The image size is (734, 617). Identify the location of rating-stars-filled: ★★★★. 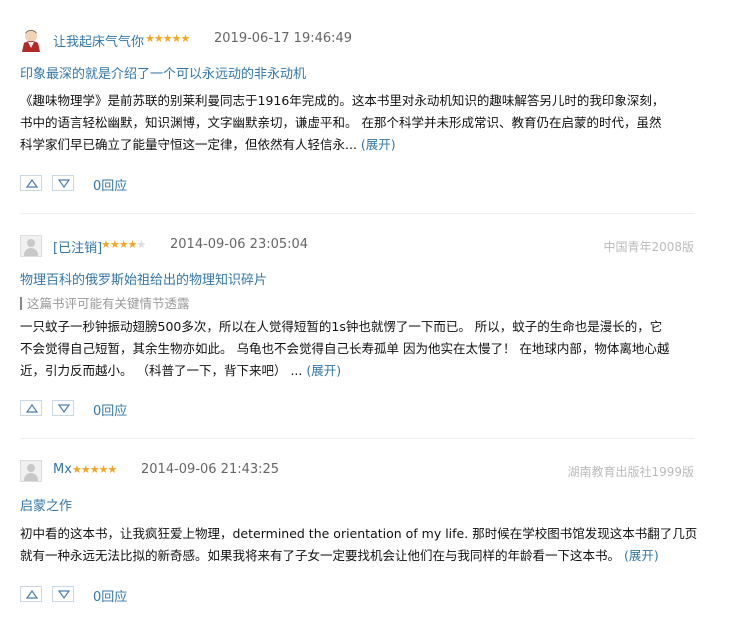
(119, 244).